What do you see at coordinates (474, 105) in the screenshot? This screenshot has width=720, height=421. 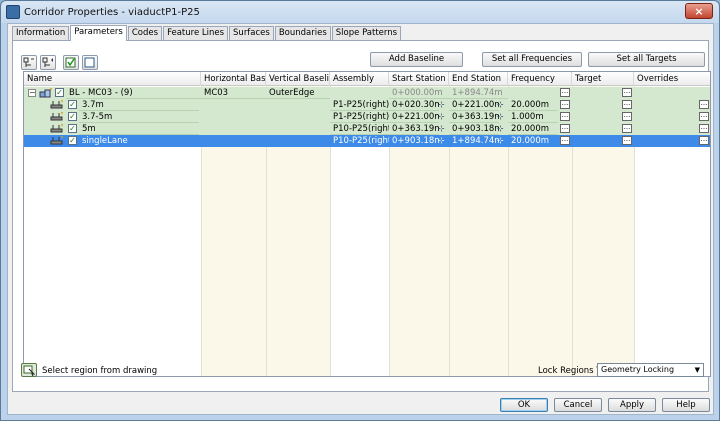 I see `region-end-station: 0+221.00m` at bounding box center [474, 105].